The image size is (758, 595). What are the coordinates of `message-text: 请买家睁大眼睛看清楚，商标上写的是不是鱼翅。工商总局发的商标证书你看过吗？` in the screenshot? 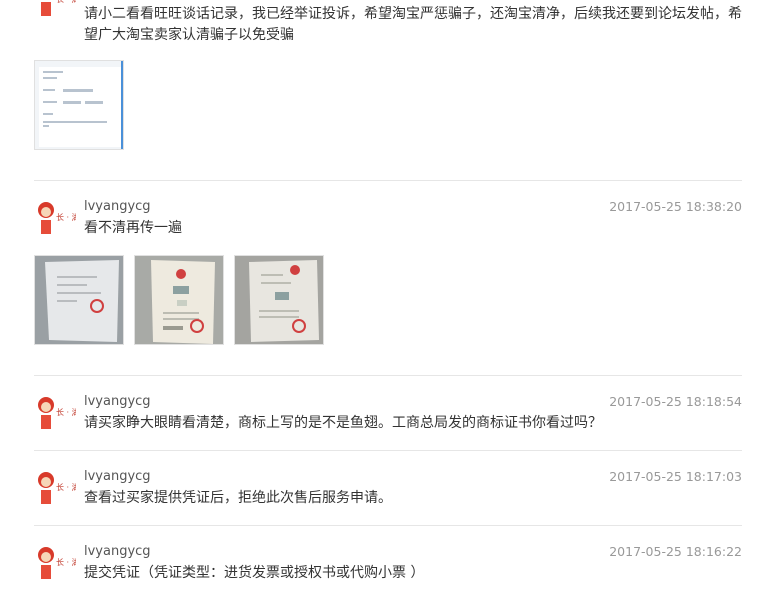 It's located at (343, 423).